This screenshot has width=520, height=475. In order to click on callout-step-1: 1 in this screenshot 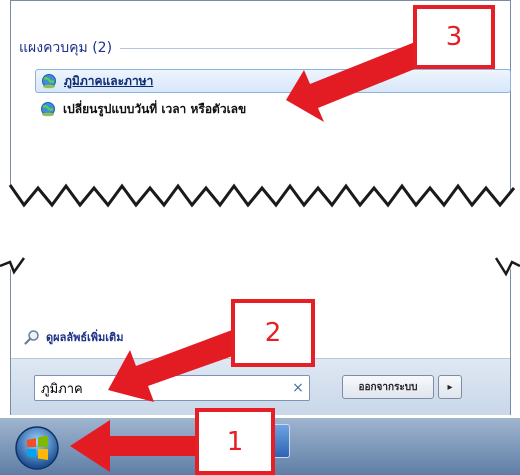, I will do `click(235, 441)`.